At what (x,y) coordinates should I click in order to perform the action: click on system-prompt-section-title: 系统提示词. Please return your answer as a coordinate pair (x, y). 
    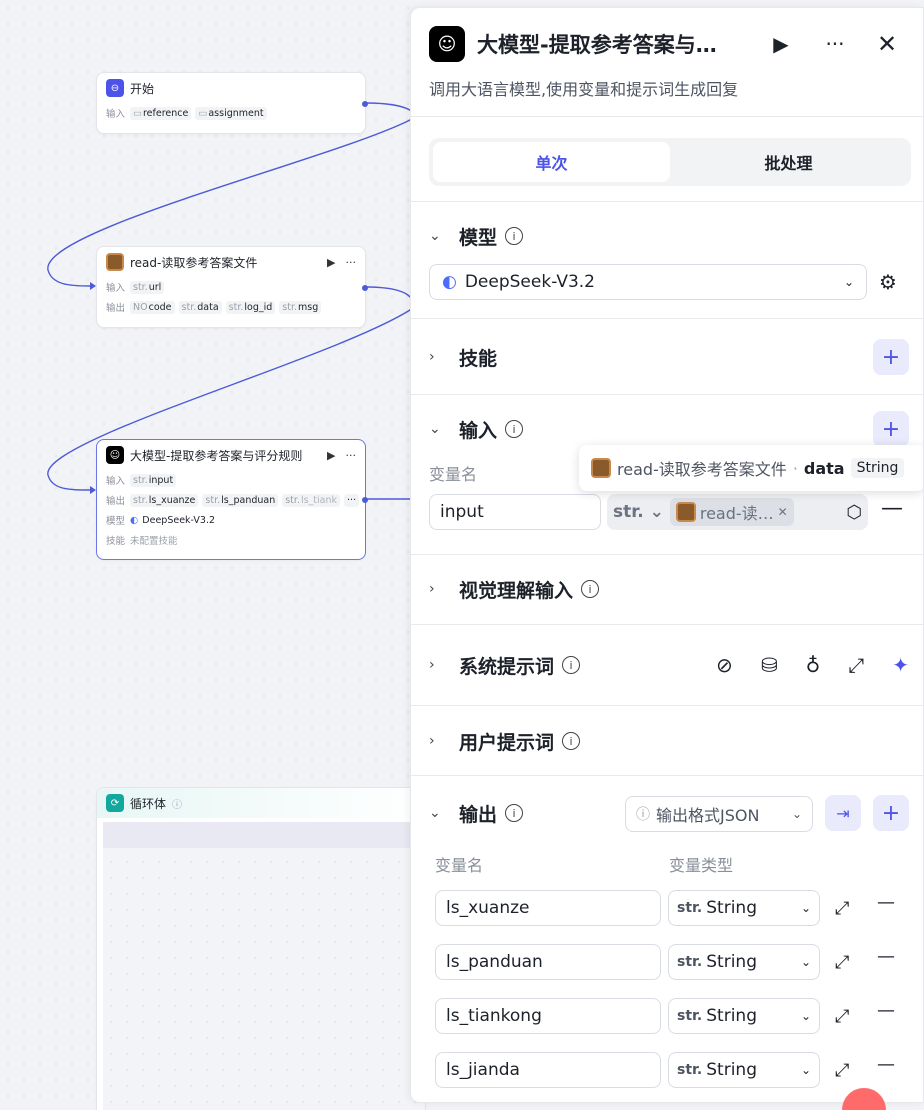
    Looking at the image, I should click on (507, 666).